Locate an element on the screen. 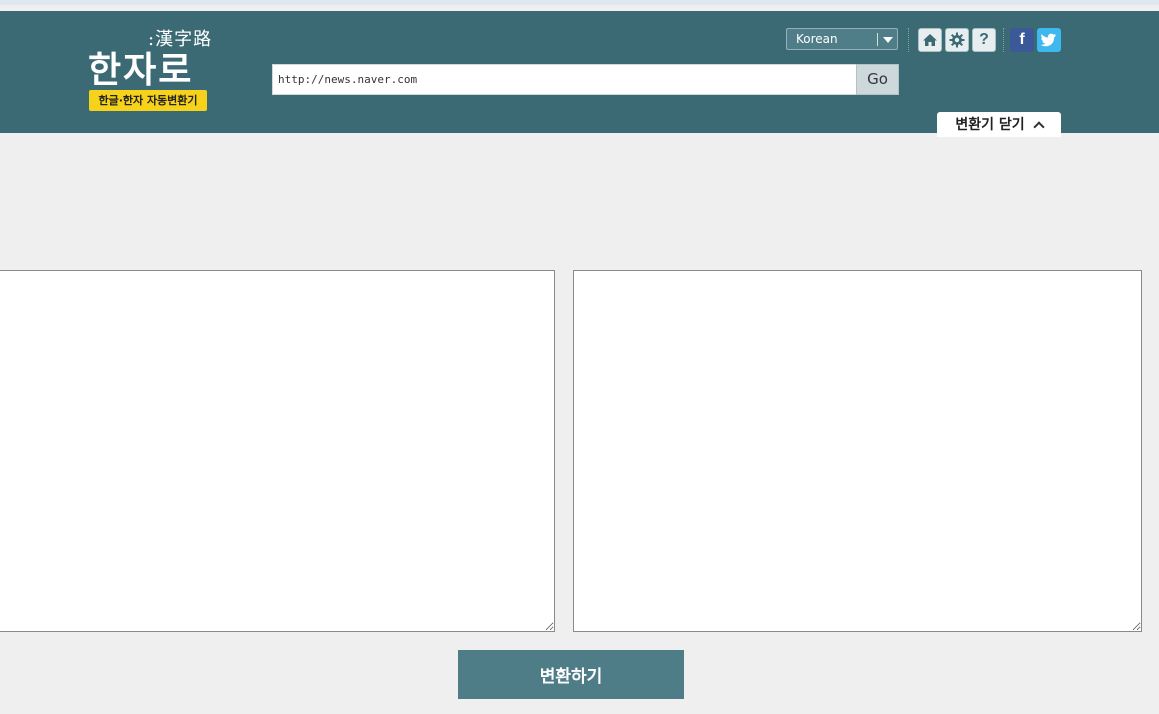  language-select: Korean is located at coordinates (842, 39).